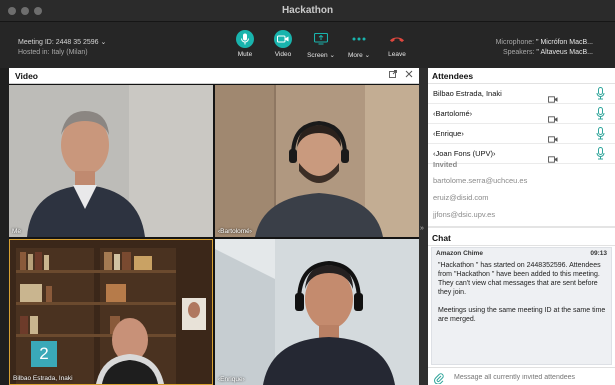 Image resolution: width=615 pixels, height=385 pixels. Describe the element at coordinates (467, 93) in the screenshot. I see `attendee-name: Bilbao Estrada, Inaki` at that location.